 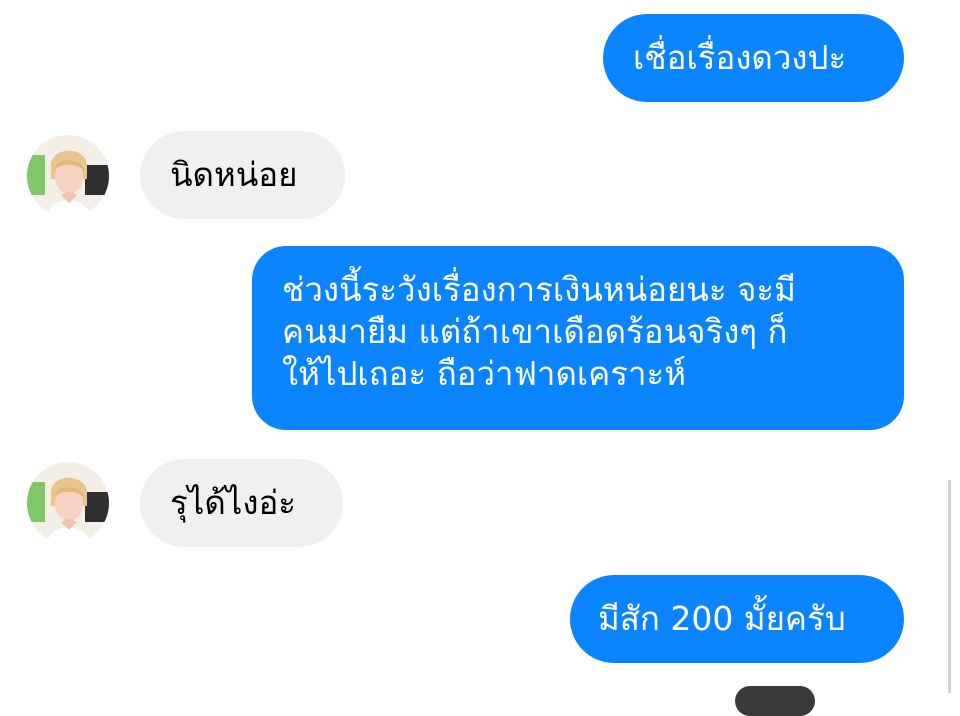 I want to click on outgoing-message-bubble: เชื่อเรื่องดวงปะ, so click(x=753, y=58).